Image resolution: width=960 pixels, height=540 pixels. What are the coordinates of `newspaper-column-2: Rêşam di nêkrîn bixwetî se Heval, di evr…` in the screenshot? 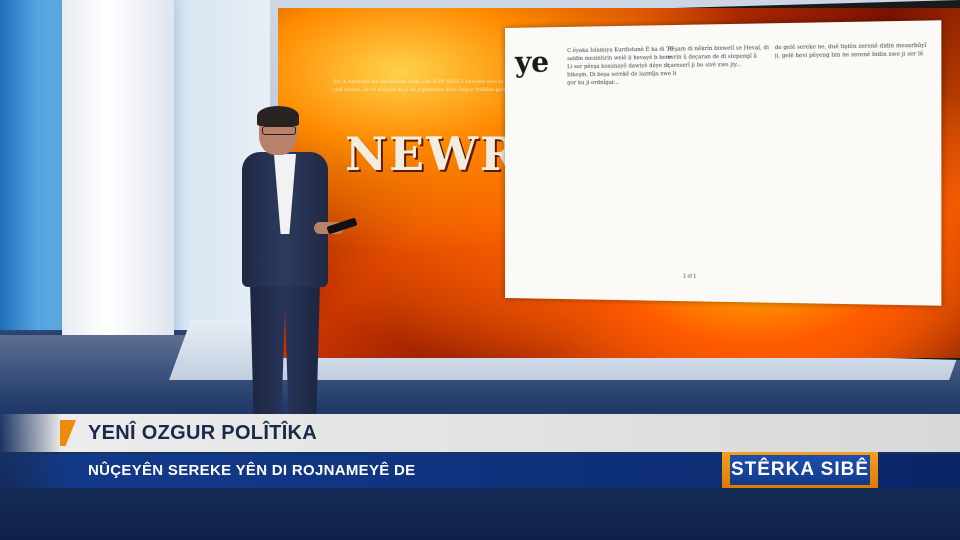 It's located at (720, 167).